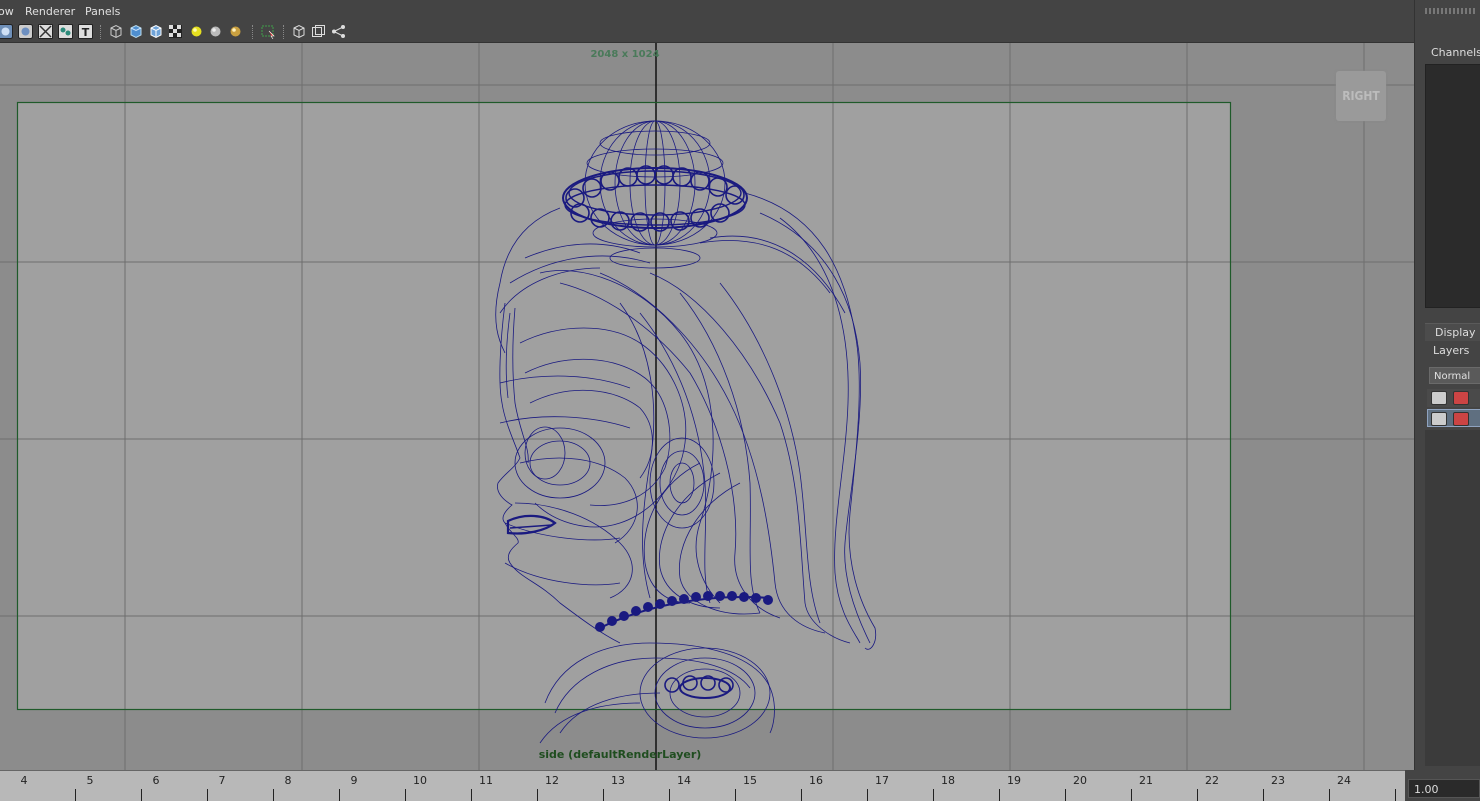 The height and width of the screenshot is (801, 1480). Describe the element at coordinates (1450, 11) in the screenshot. I see `panel-grip` at that location.